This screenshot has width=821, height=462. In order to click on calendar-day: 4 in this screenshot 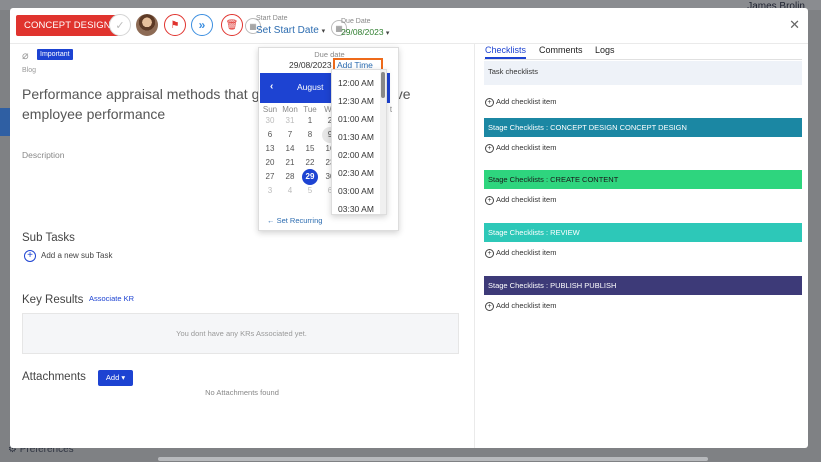, I will do `click(290, 190)`.